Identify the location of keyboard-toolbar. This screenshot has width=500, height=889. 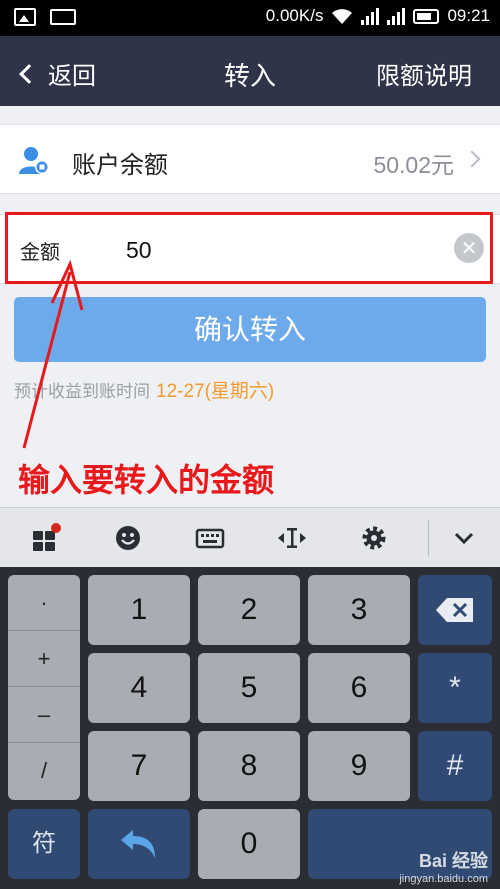
(250, 537).